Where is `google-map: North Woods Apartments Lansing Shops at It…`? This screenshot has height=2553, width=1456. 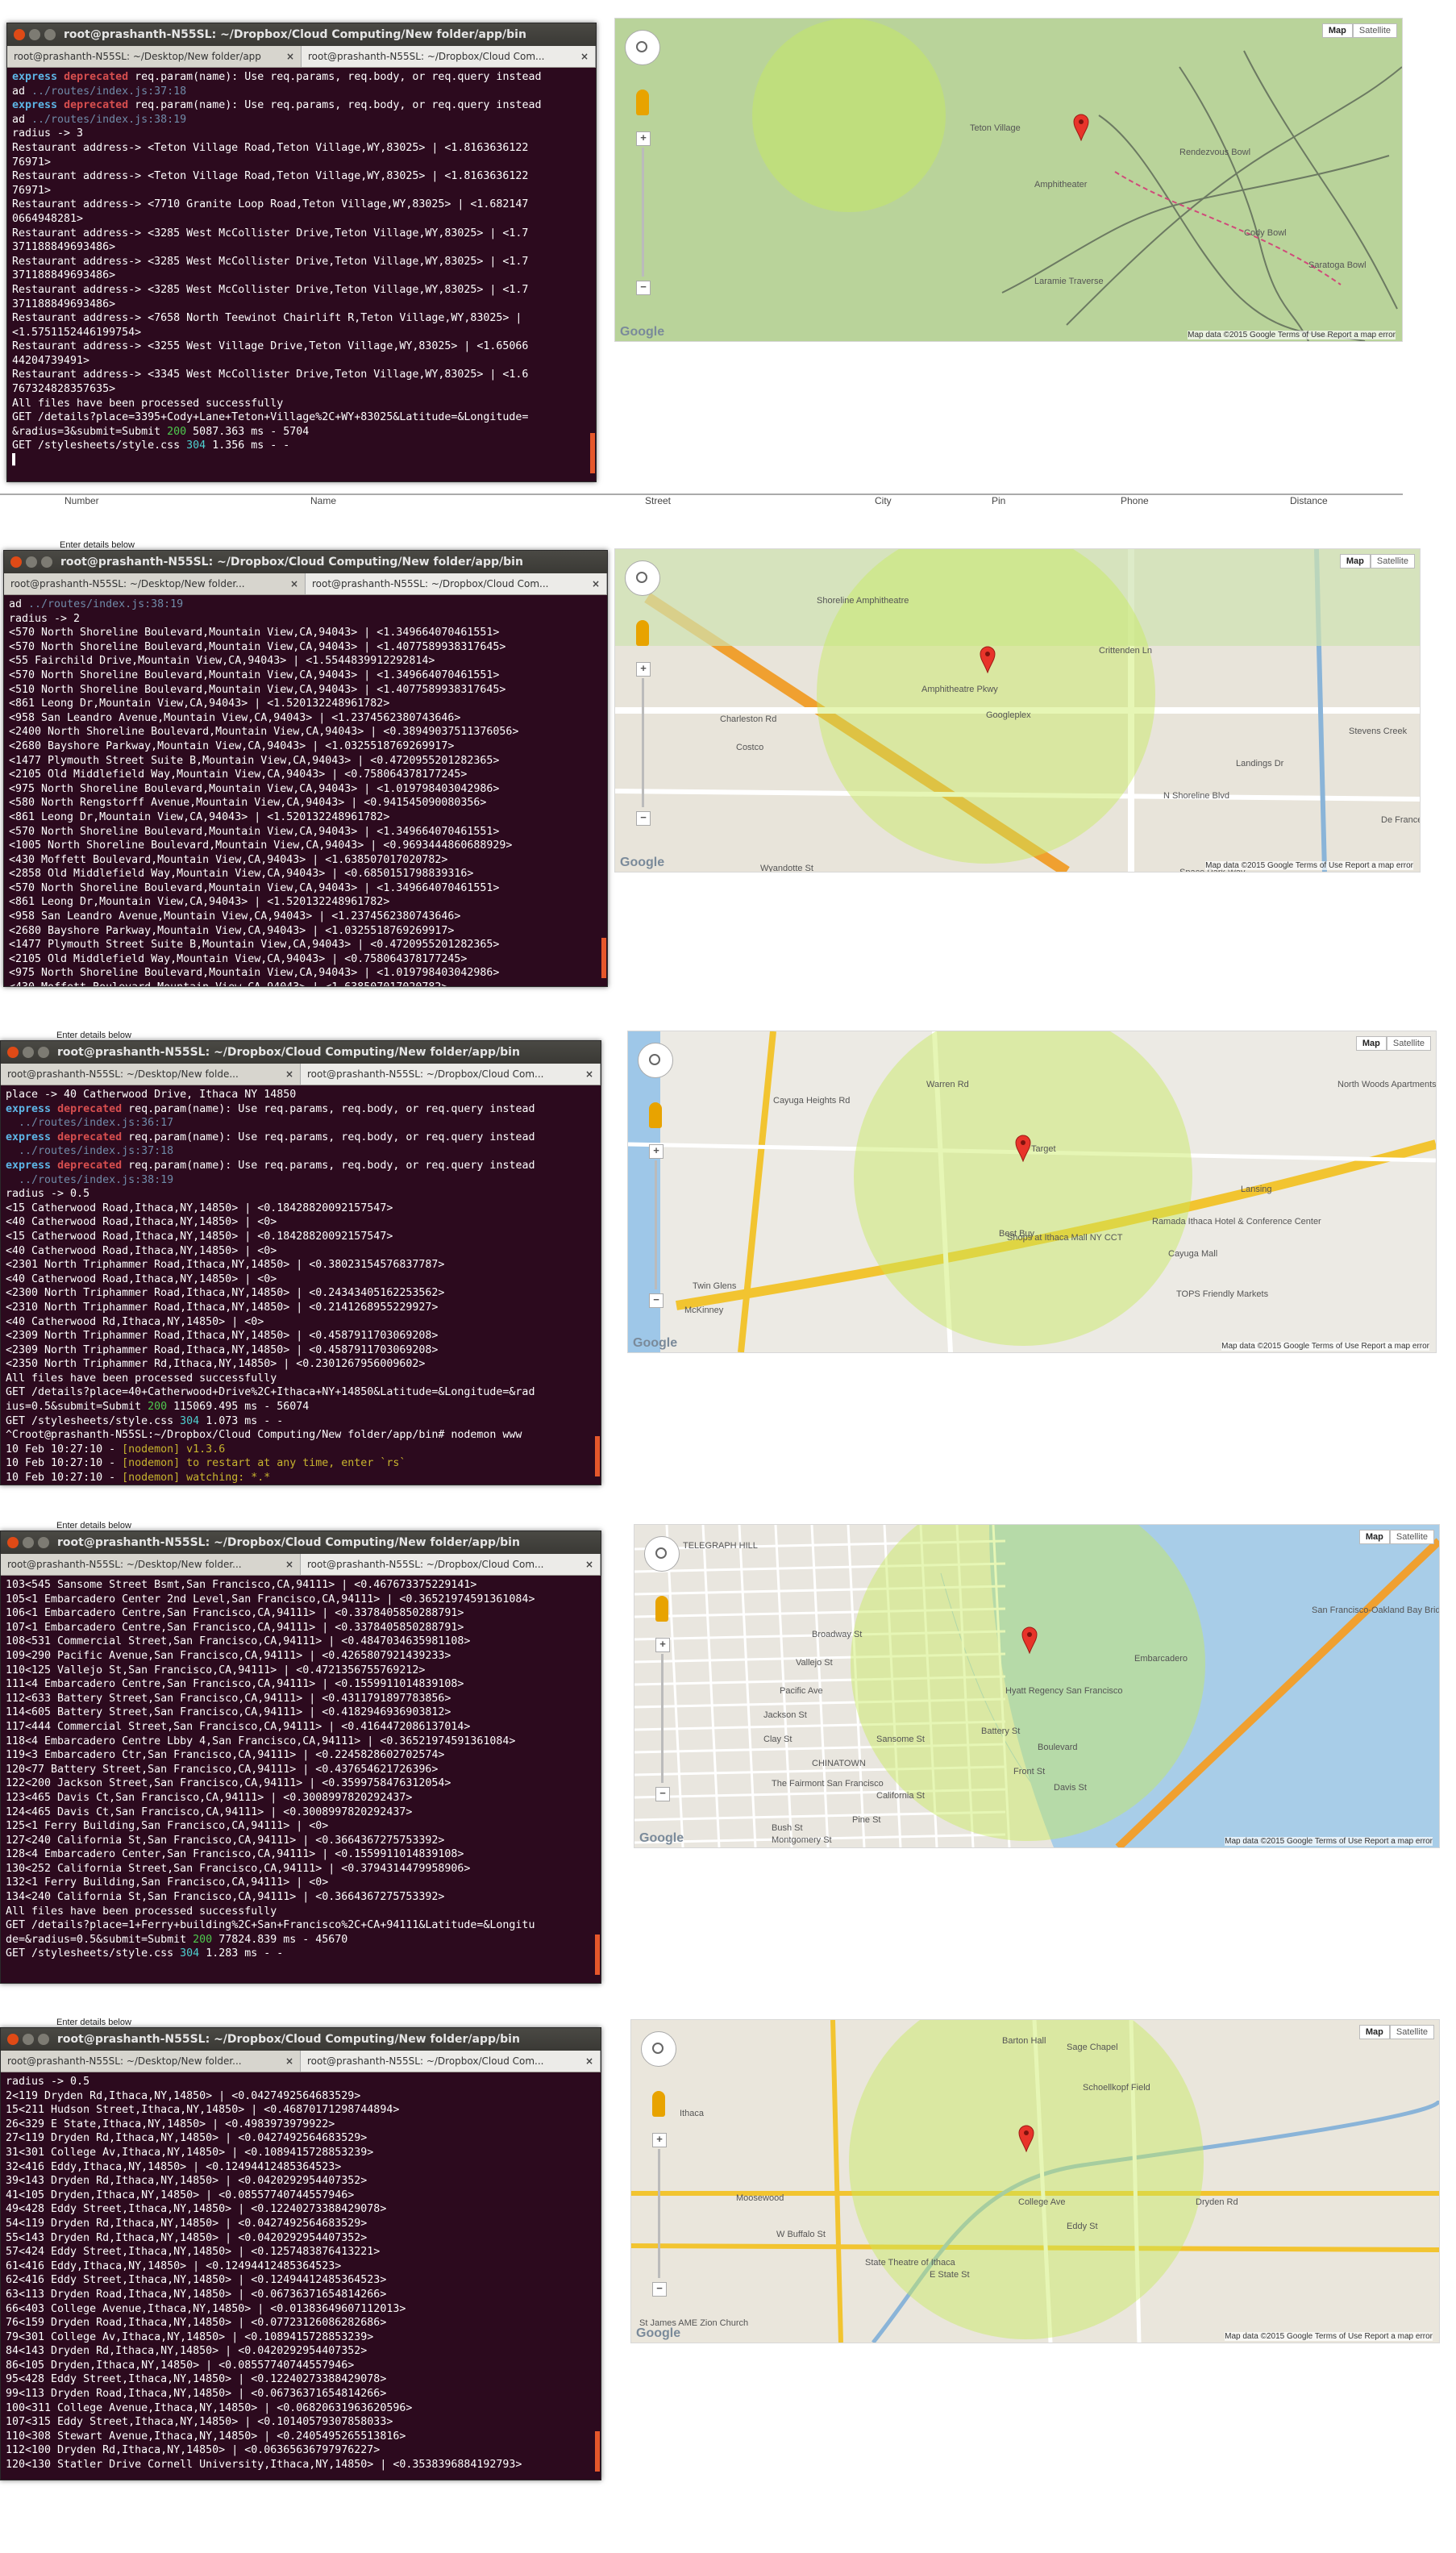 google-map: North Woods Apartments Lansing Shops at It… is located at coordinates (1032, 1192).